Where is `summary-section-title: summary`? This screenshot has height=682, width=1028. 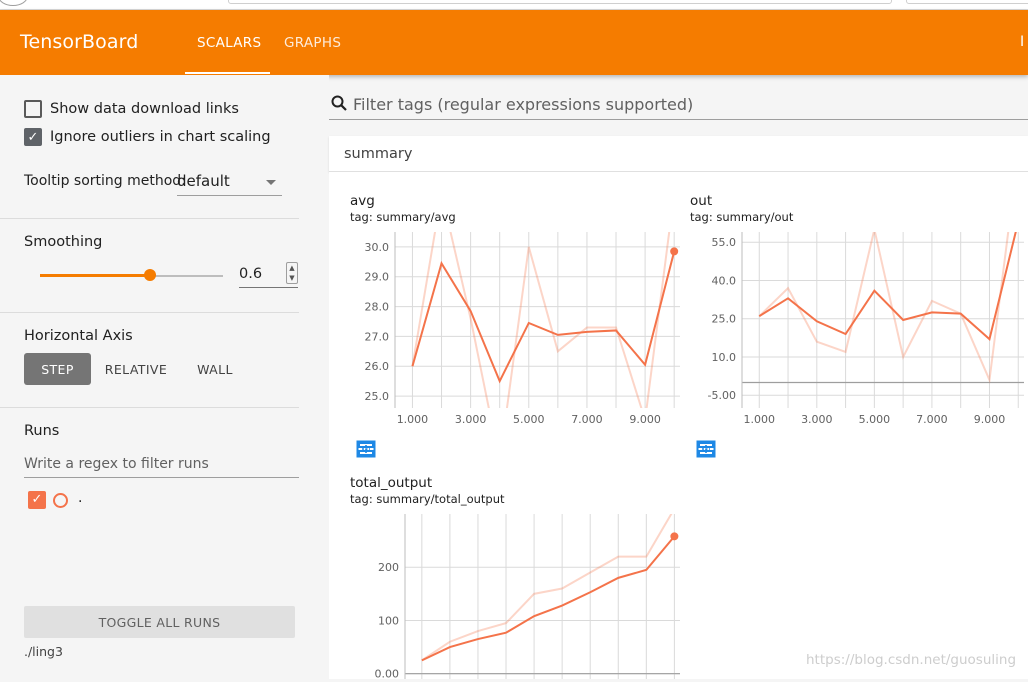
summary-section-title: summary is located at coordinates (378, 154).